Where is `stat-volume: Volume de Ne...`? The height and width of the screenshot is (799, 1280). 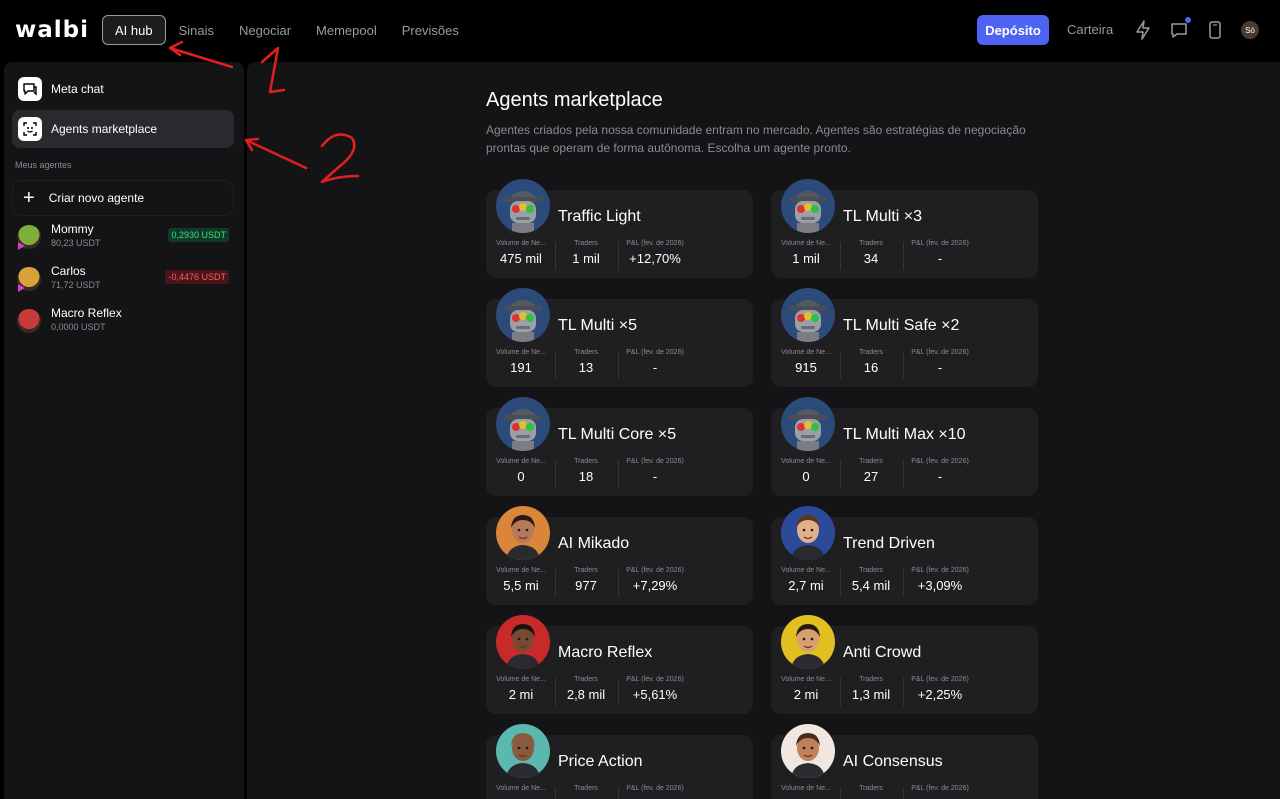 stat-volume: Volume de Ne... is located at coordinates (521, 790).